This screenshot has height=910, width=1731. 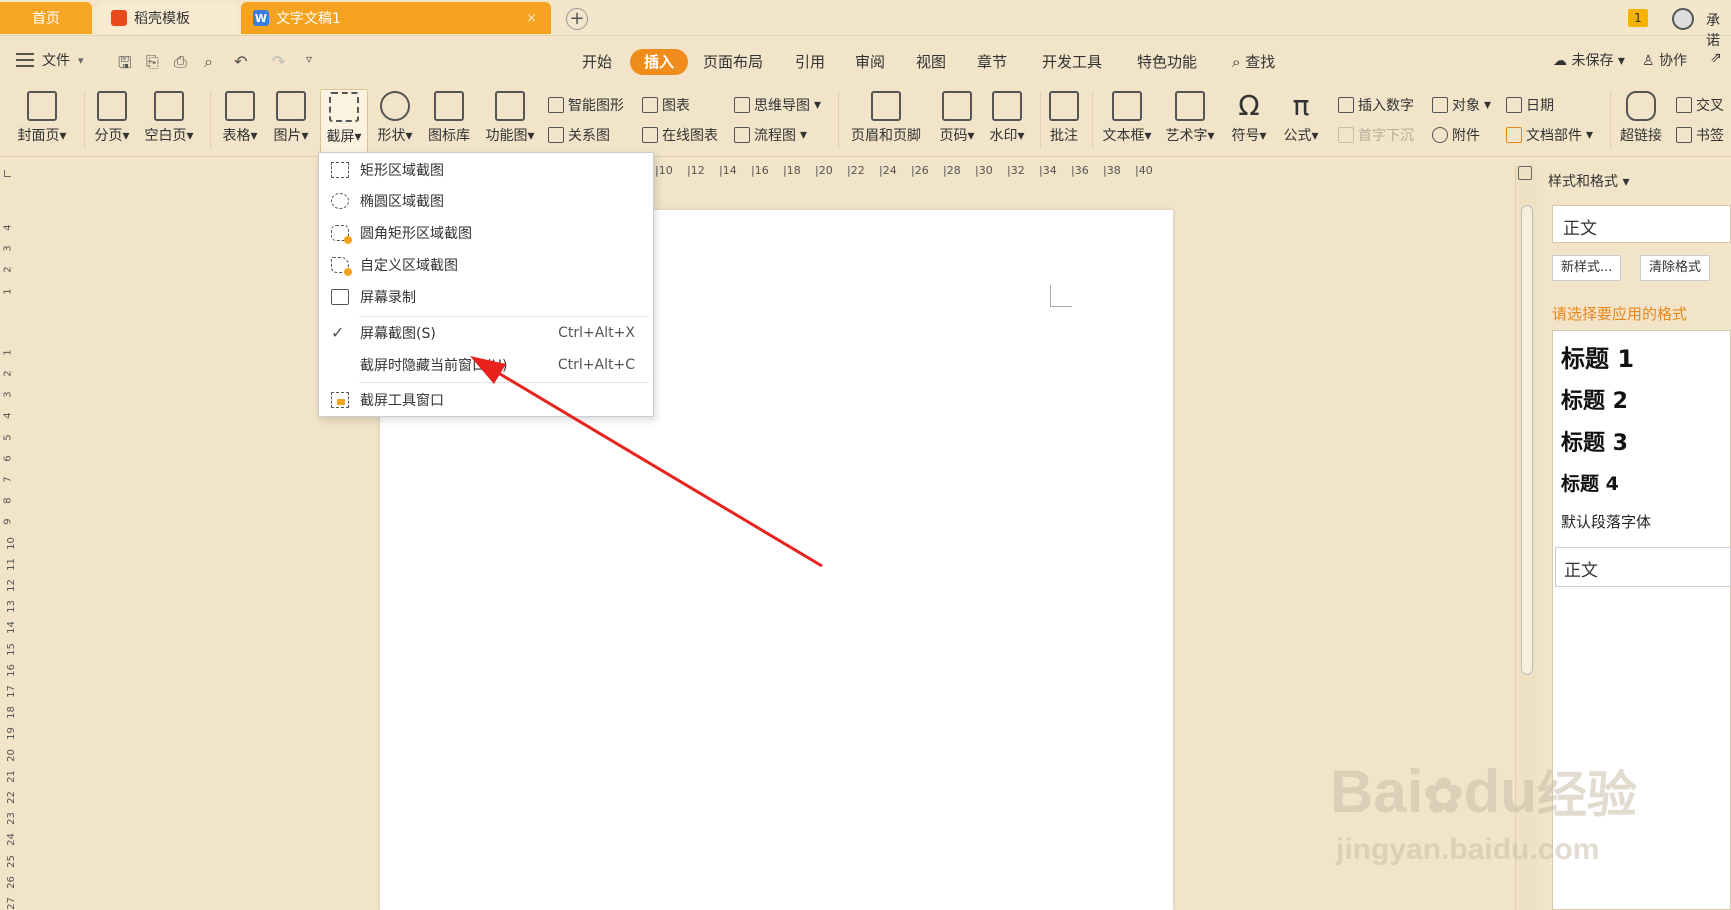 I want to click on comment-label: 批注, so click(x=1064, y=136).